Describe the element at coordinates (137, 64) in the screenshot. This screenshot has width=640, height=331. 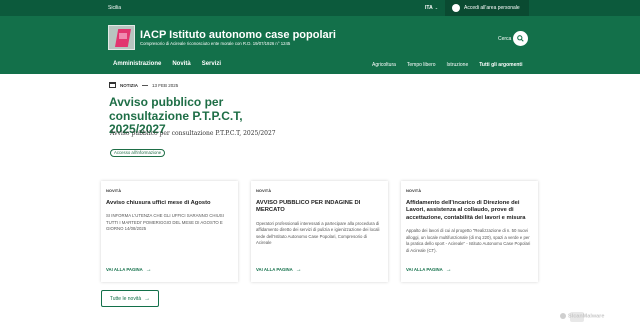
I see `nav-item-administration: Amministrazione` at that location.